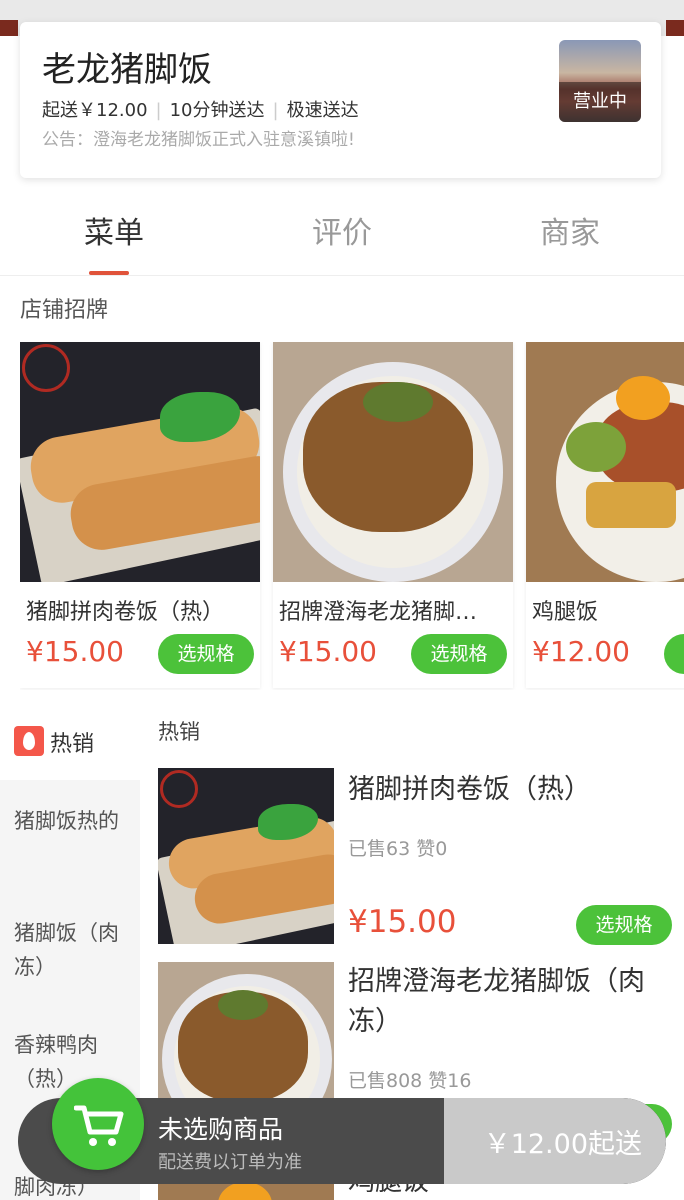 This screenshot has width=684, height=1200. I want to click on sidebar-item: 猪脚饭热的, so click(69, 821).